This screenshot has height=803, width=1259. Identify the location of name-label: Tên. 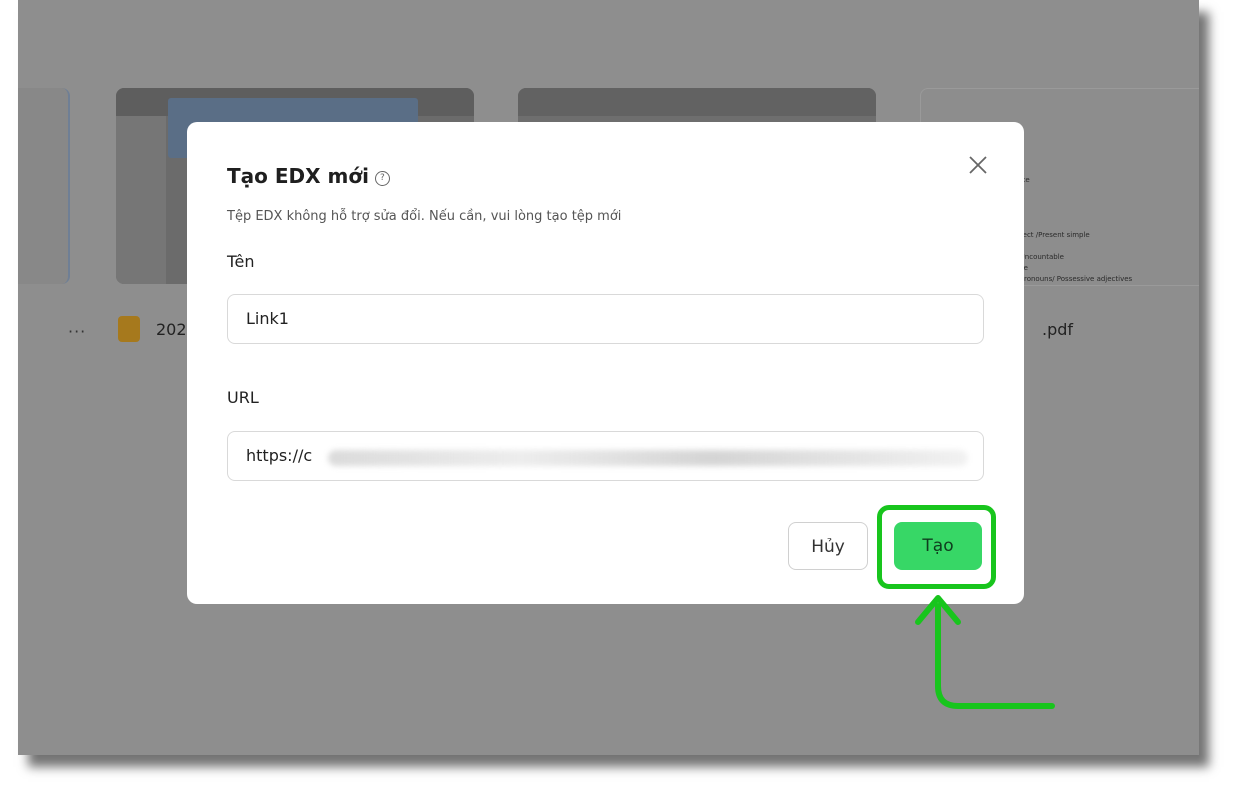
(241, 261).